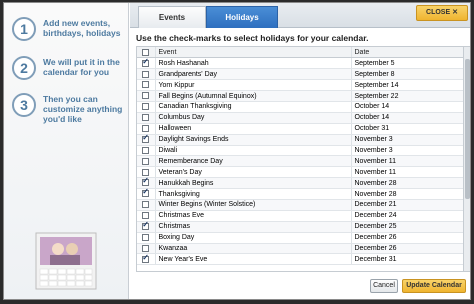  I want to click on event-name: Boxing Day, so click(253, 238).